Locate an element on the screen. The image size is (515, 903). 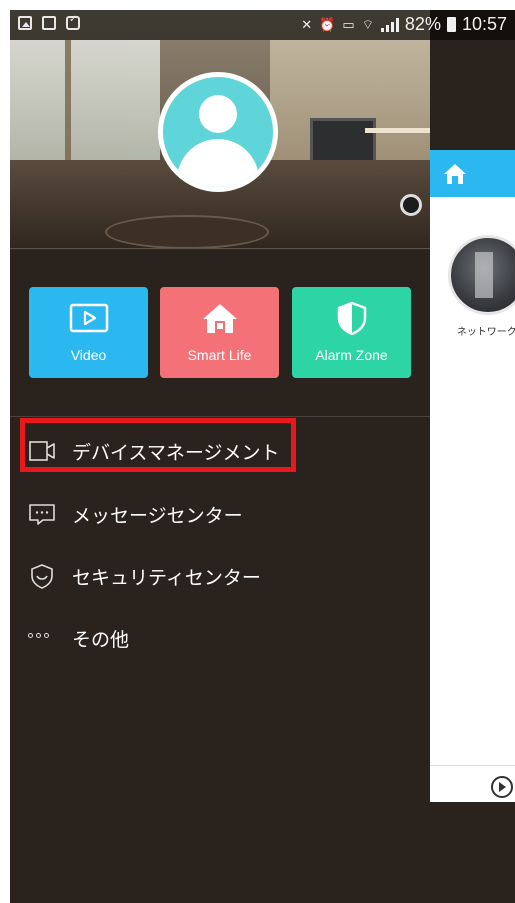
message-icon is located at coordinates (42, 514).